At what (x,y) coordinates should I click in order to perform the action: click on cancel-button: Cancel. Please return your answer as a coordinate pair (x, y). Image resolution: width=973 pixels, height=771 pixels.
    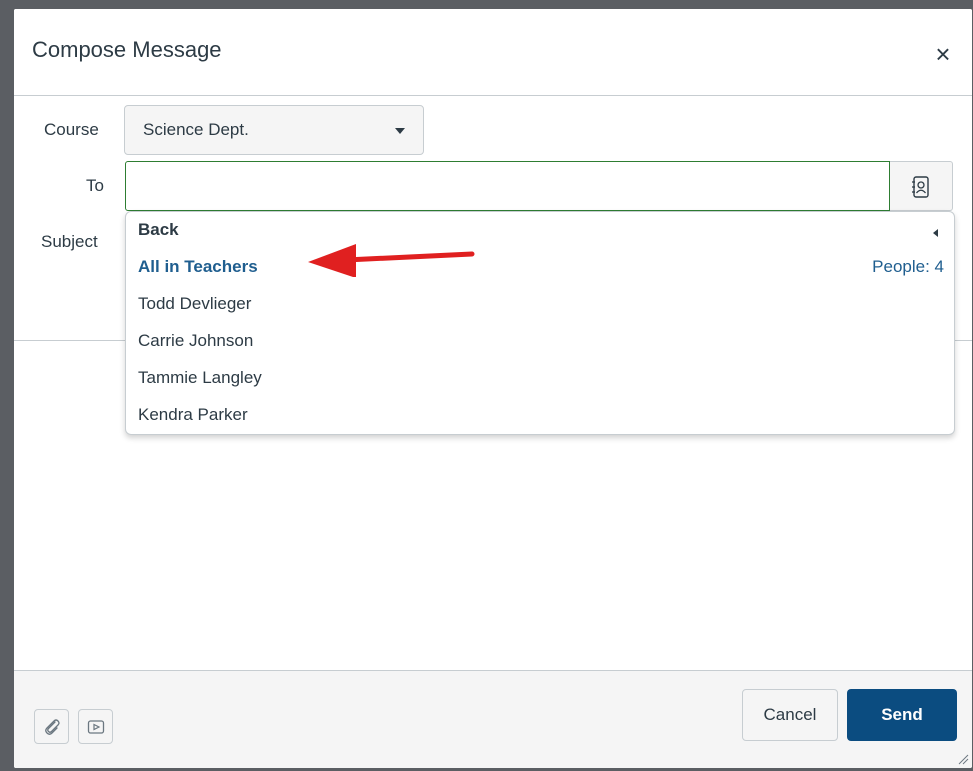
    Looking at the image, I should click on (790, 715).